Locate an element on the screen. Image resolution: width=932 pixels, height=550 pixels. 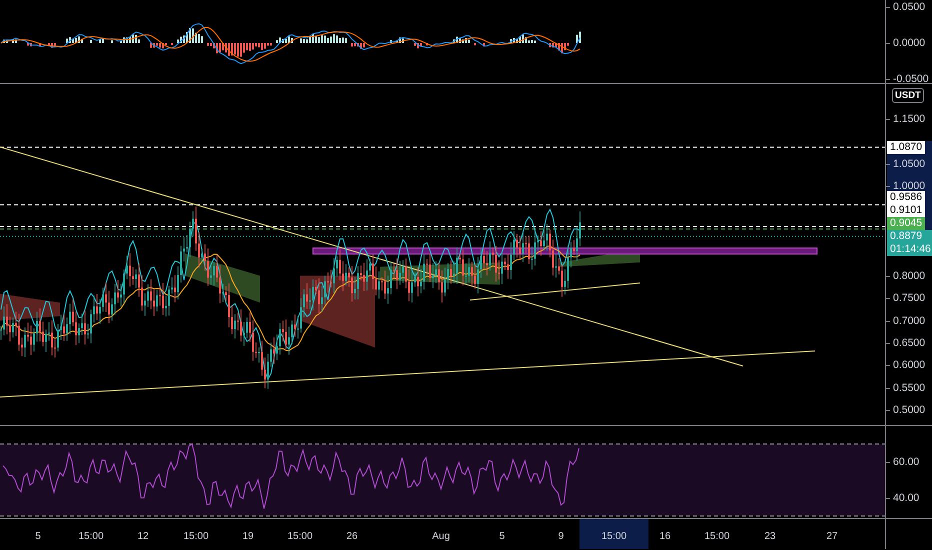
price-label: 0.0000 is located at coordinates (909, 43).